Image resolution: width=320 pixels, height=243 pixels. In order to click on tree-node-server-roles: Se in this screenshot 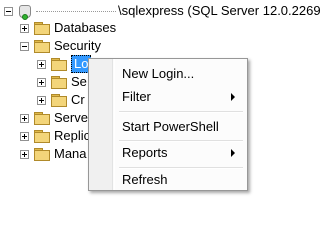, I will do `click(62, 82)`.